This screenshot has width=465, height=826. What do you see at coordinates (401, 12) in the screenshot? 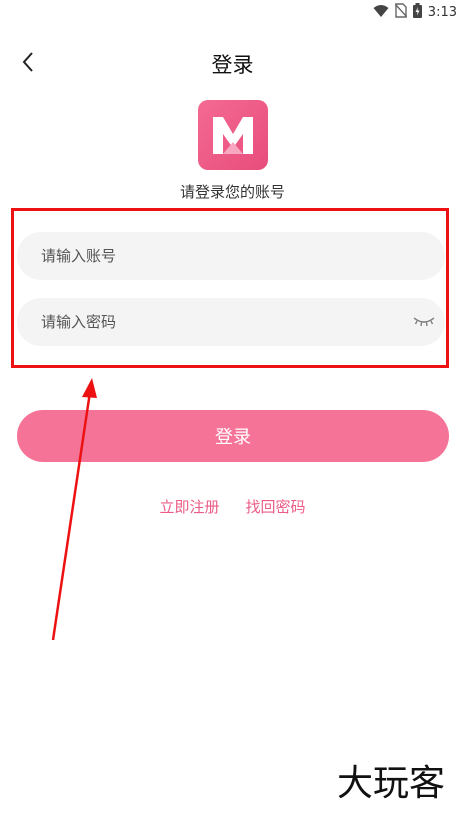
I see `no-sim-icon` at bounding box center [401, 12].